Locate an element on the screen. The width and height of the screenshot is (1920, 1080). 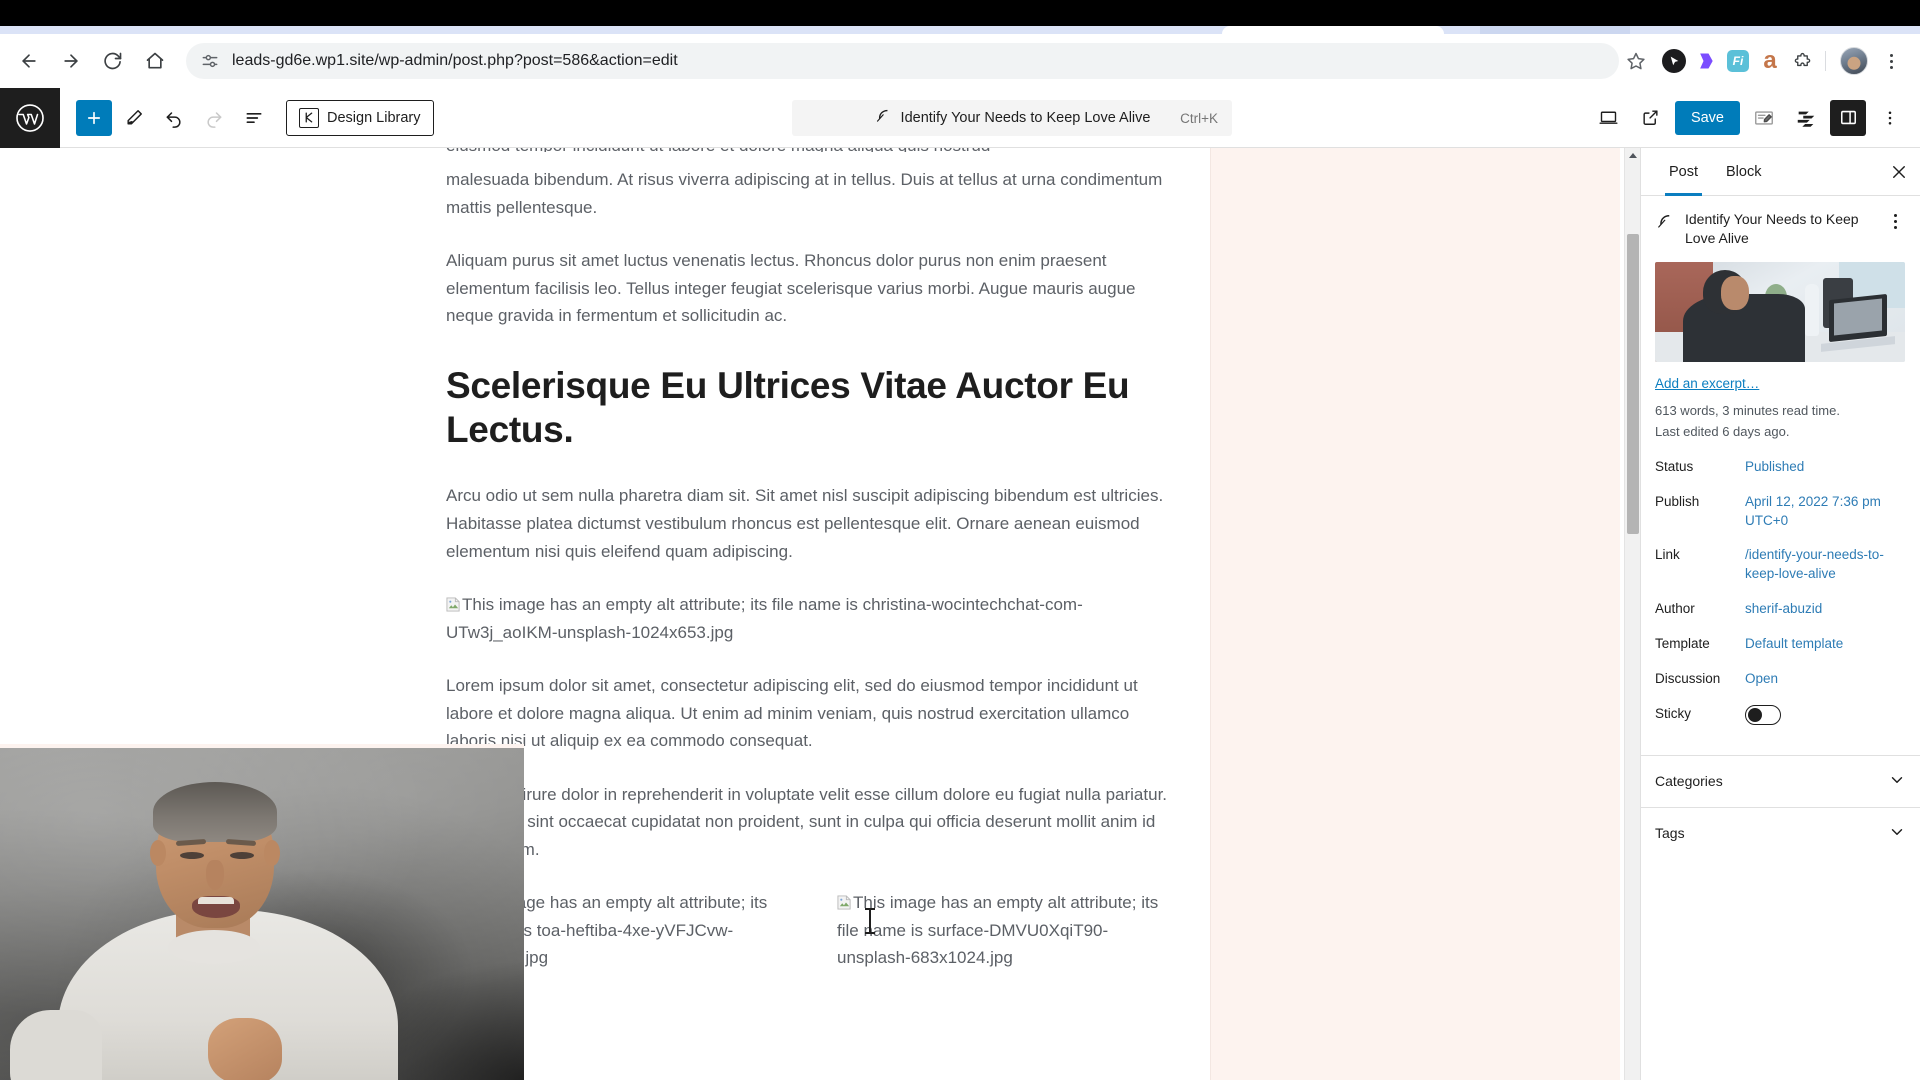
field-value-publish: April 12, 2022 7:36 pm UTC+0 is located at coordinates (1825, 512).